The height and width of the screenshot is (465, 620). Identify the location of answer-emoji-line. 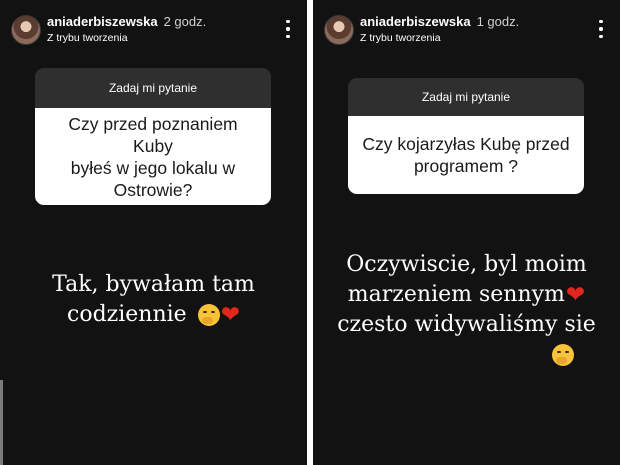
(466, 355).